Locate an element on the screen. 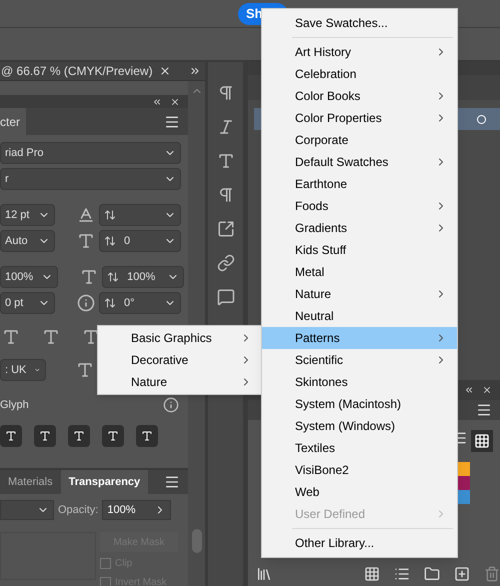  submenu-item: Decorative is located at coordinates (180, 360).